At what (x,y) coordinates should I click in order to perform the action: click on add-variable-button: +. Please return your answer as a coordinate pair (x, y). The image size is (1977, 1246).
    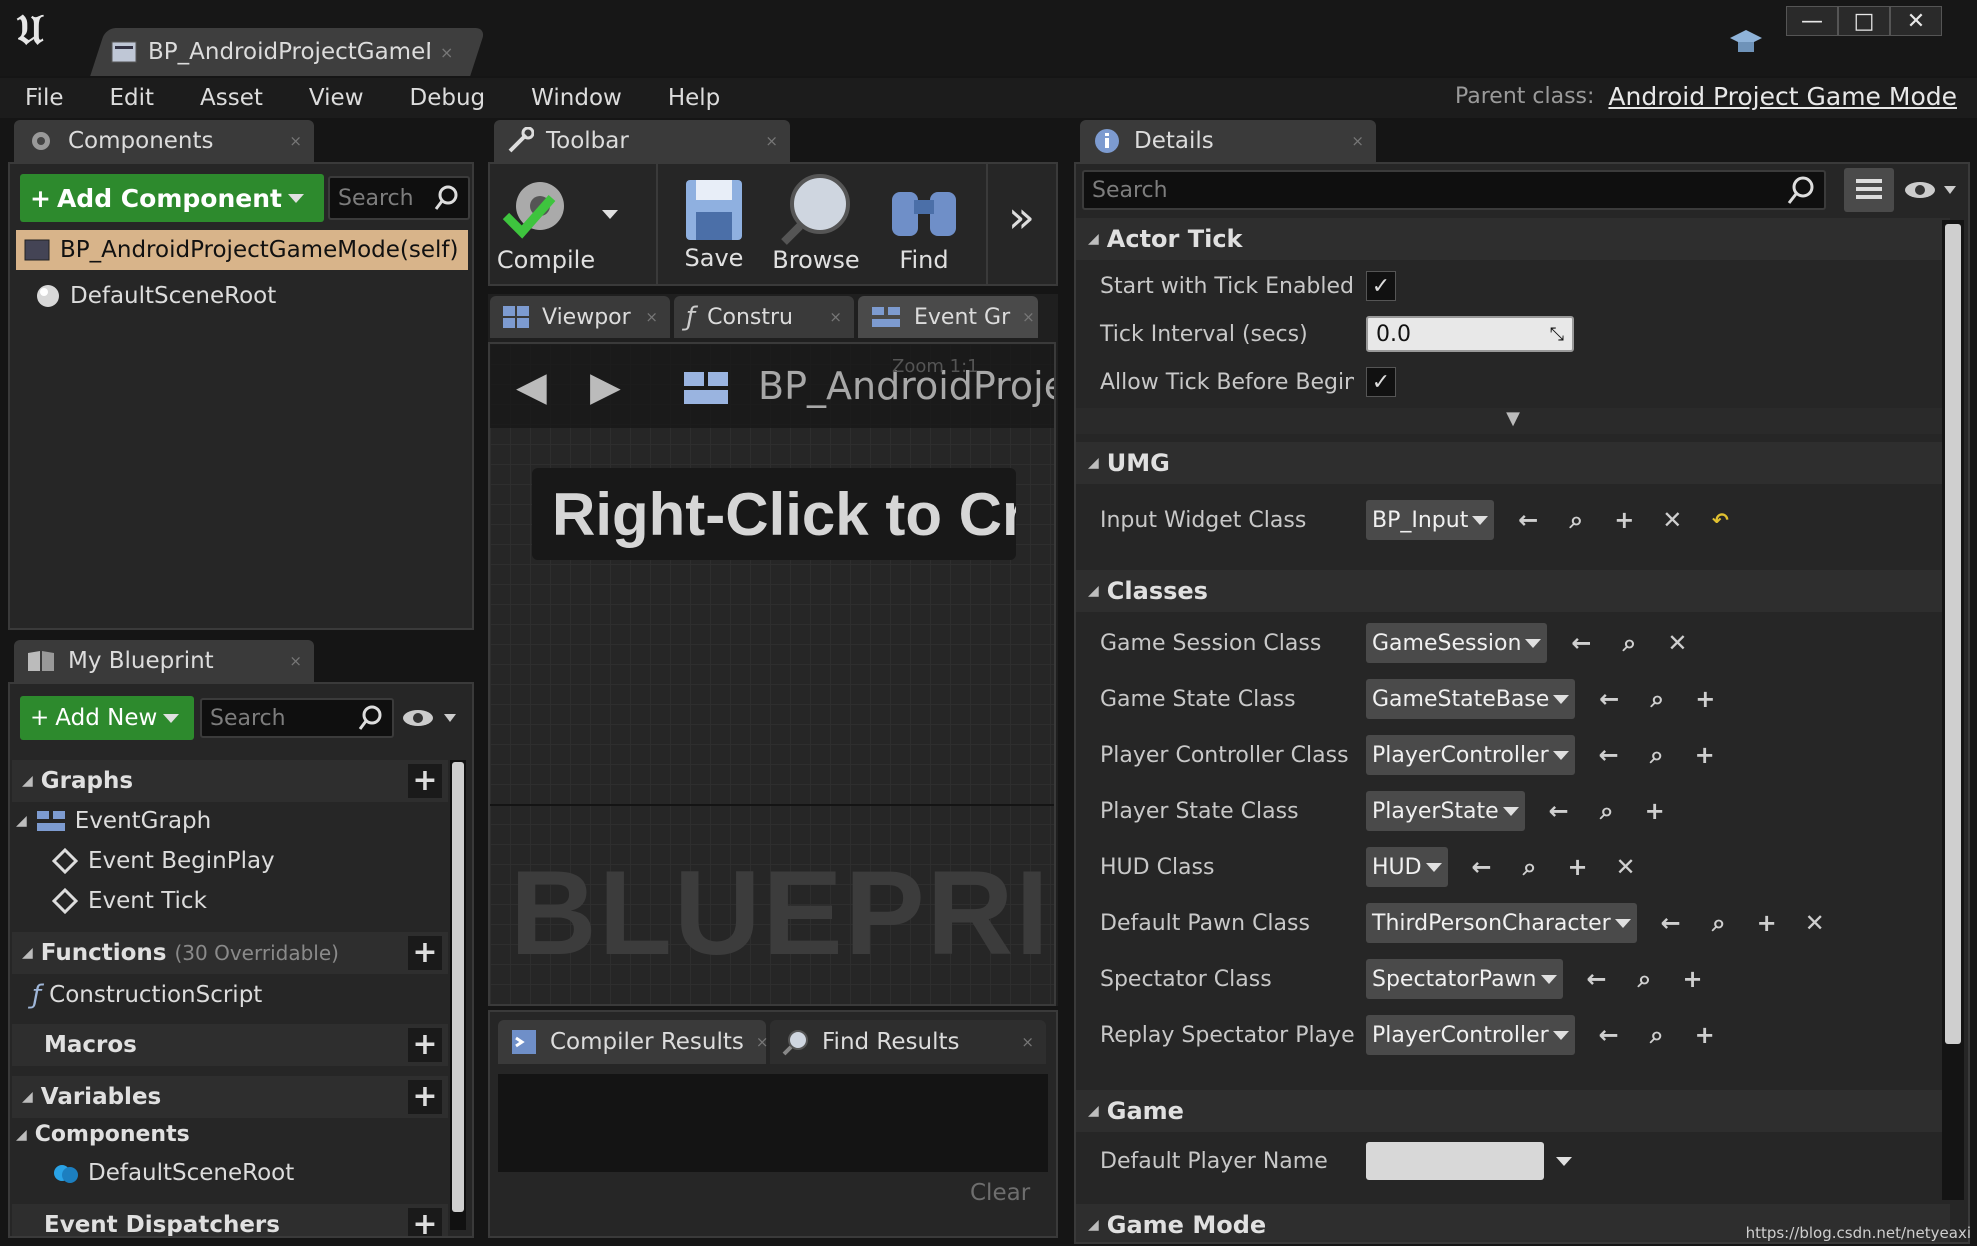
    Looking at the image, I should click on (425, 1097).